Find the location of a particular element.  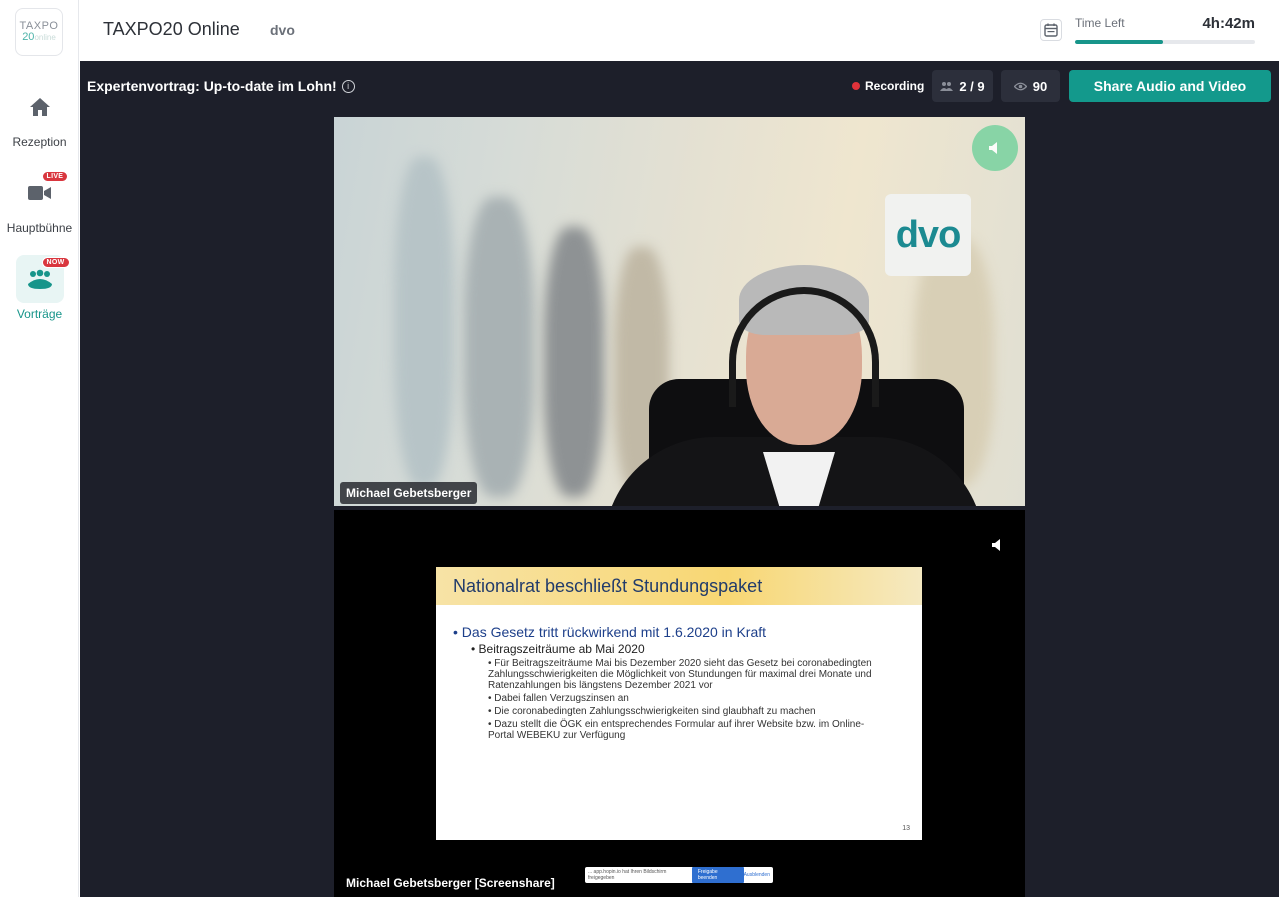

recording-dot-icon is located at coordinates (856, 86).